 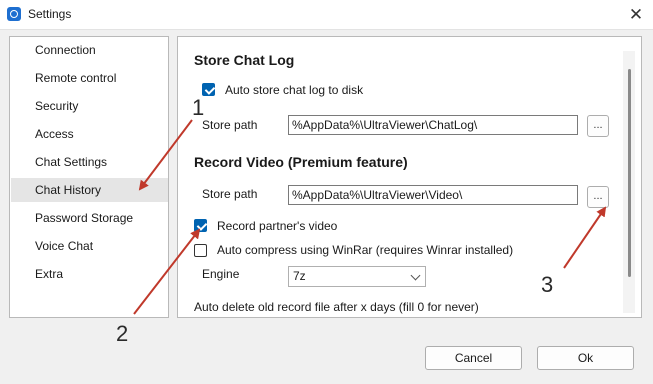 I want to click on sidebar-item-chat-settings: Chat Settings, so click(x=89, y=162).